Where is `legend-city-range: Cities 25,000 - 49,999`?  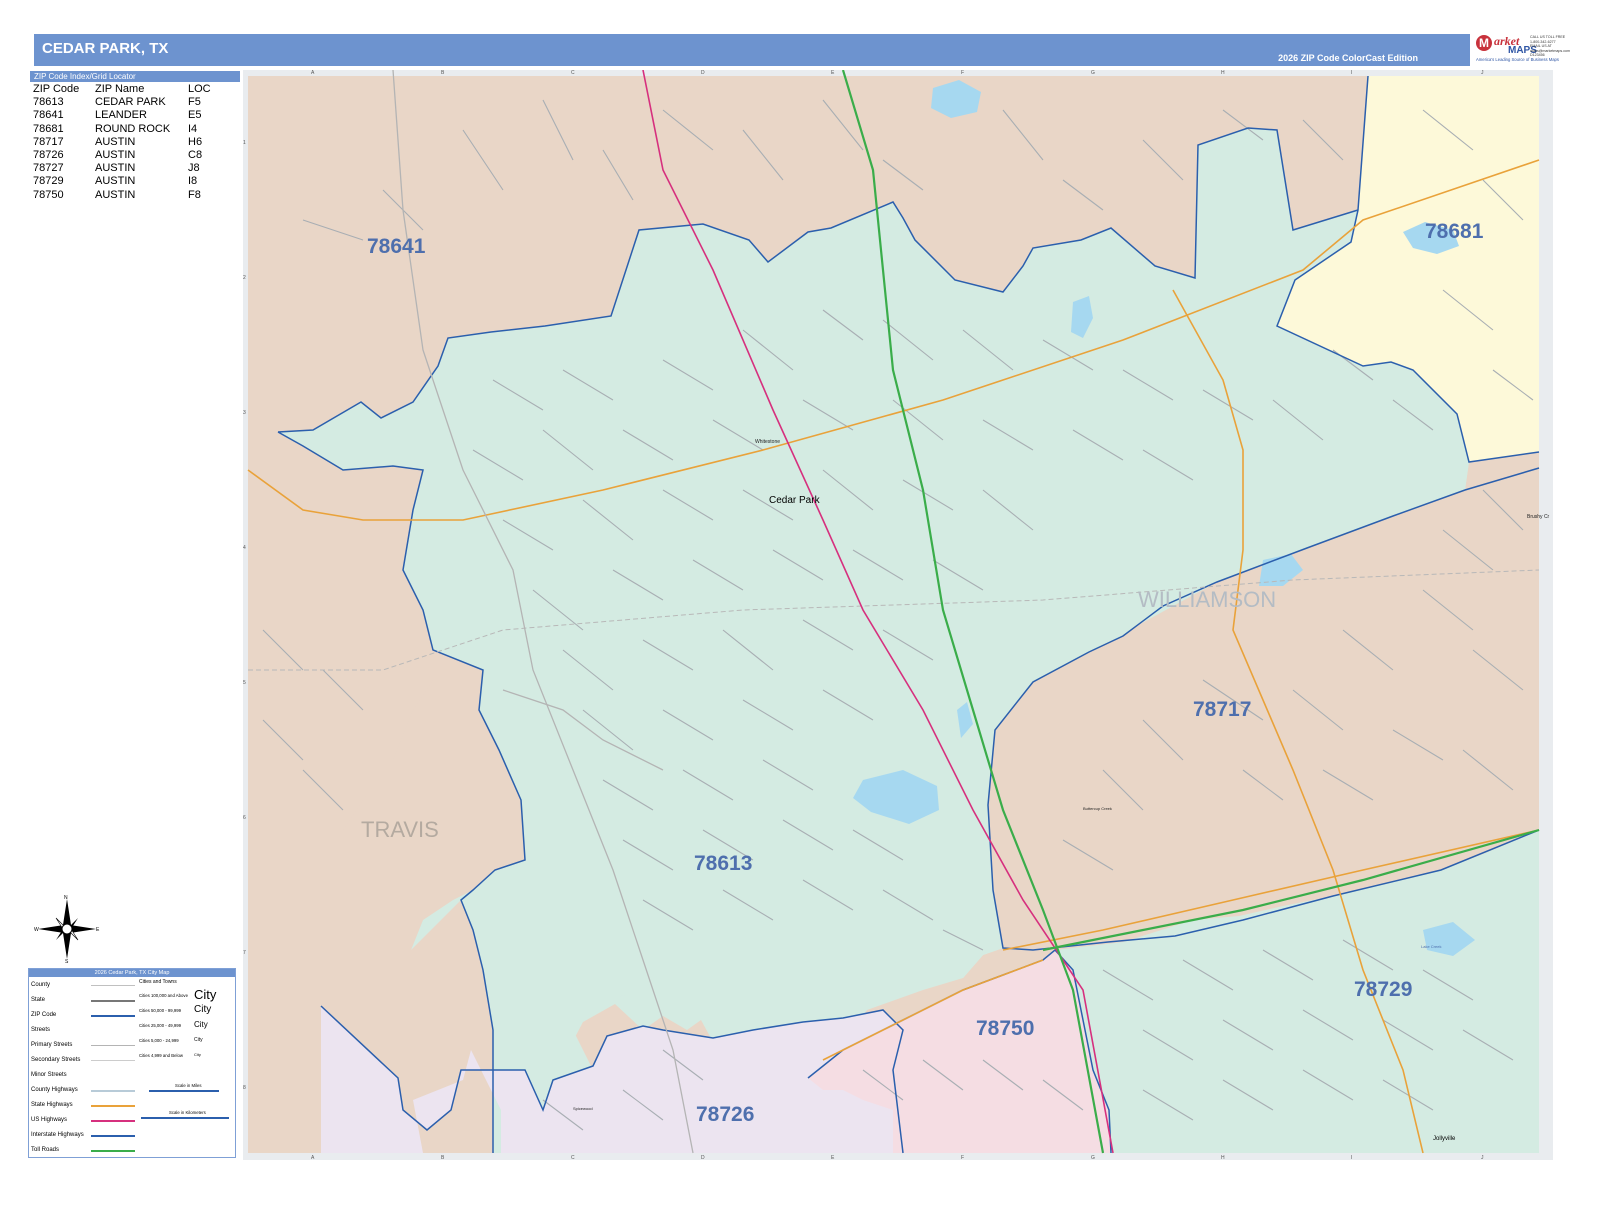
legend-city-range: Cities 25,000 - 49,999 is located at coordinates (160, 1025).